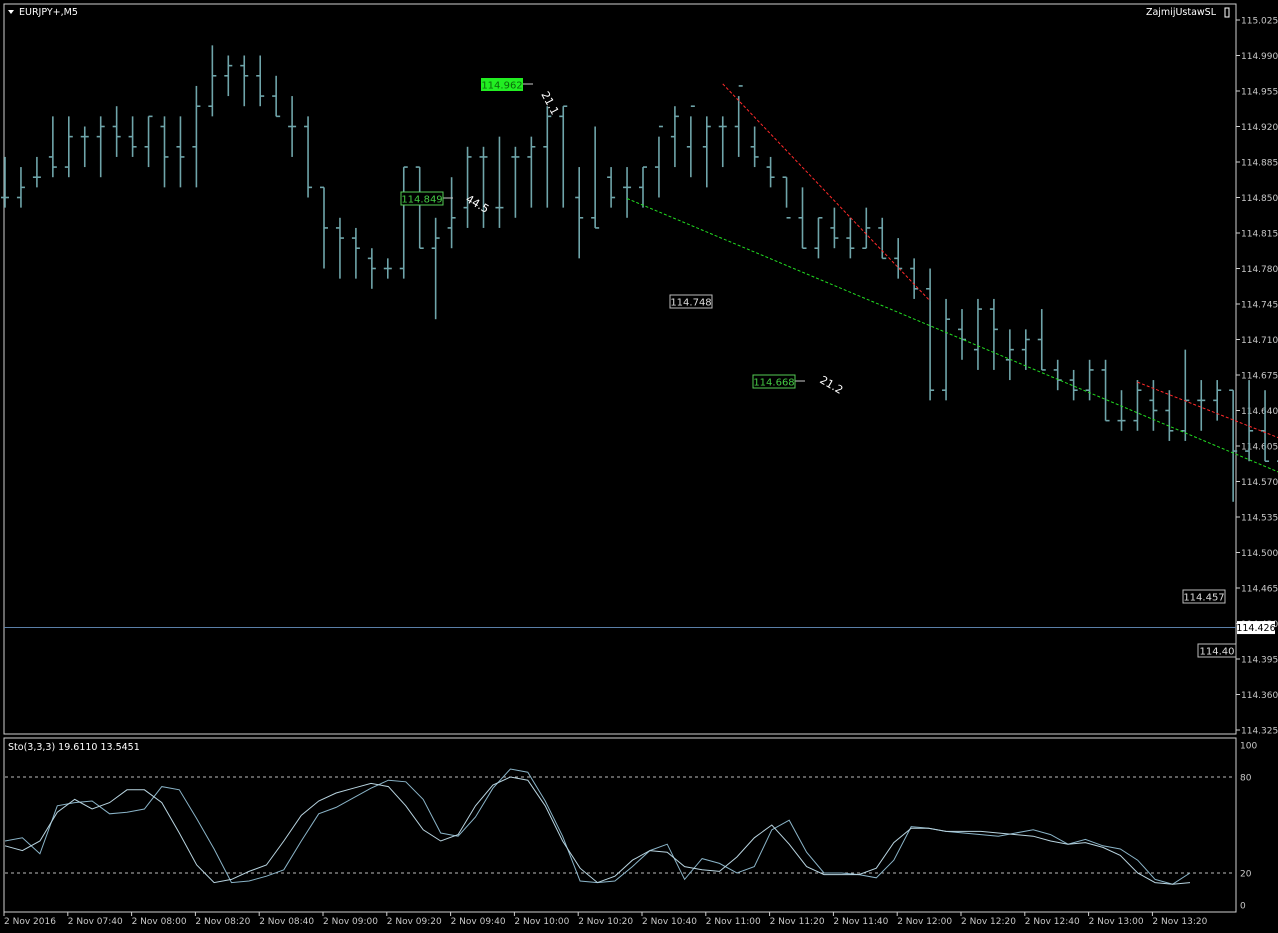 Image resolution: width=1278 pixels, height=933 pixels. I want to click on time-tick-label: 2 Nov 09:40, so click(478, 922).